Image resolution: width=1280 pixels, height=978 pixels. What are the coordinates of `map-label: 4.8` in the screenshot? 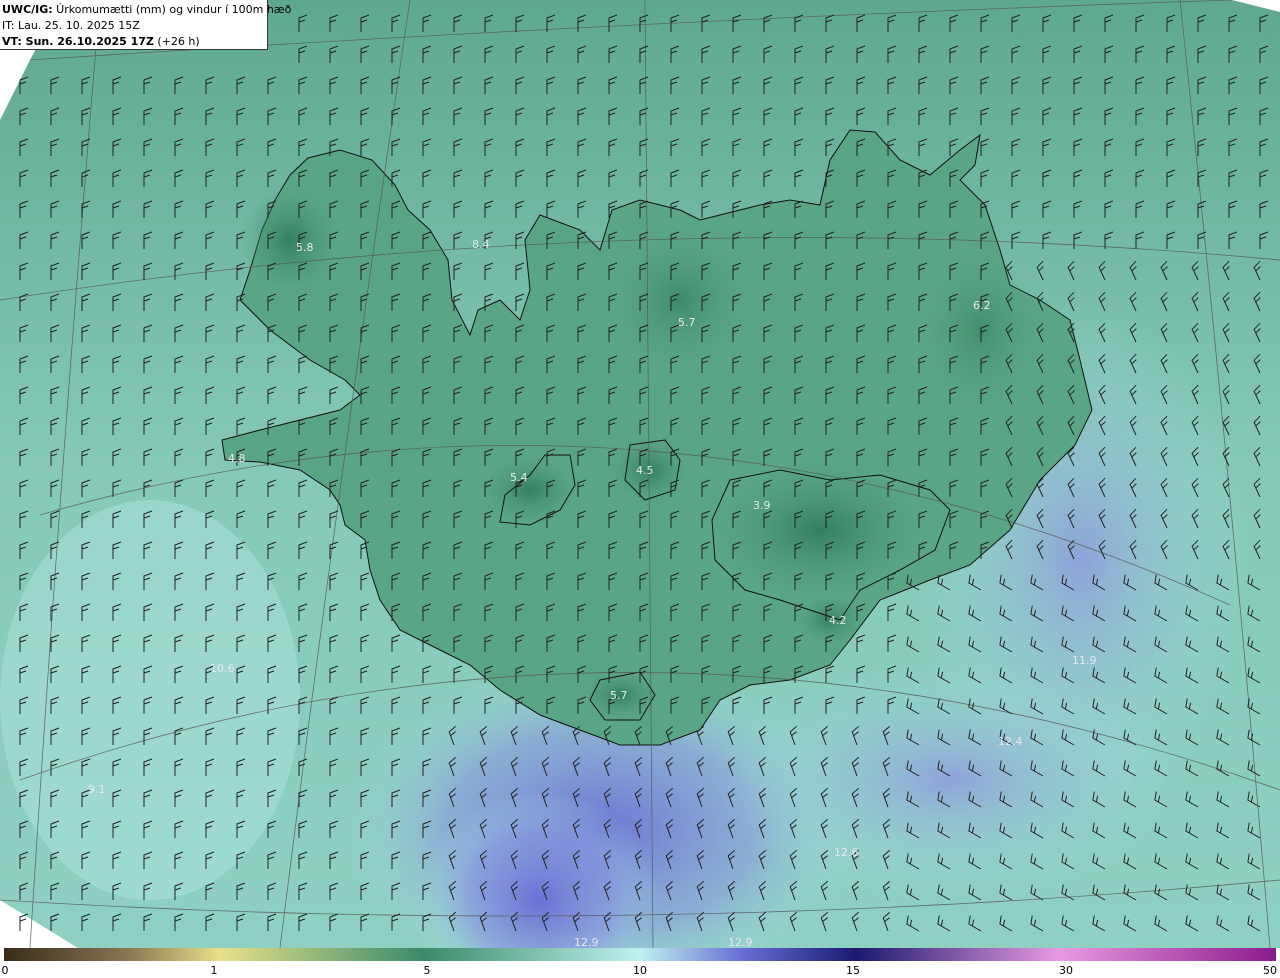 It's located at (237, 458).